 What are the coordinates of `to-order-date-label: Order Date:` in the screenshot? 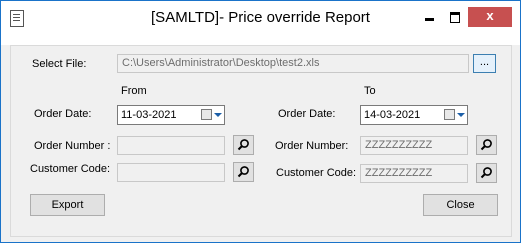 It's located at (307, 114).